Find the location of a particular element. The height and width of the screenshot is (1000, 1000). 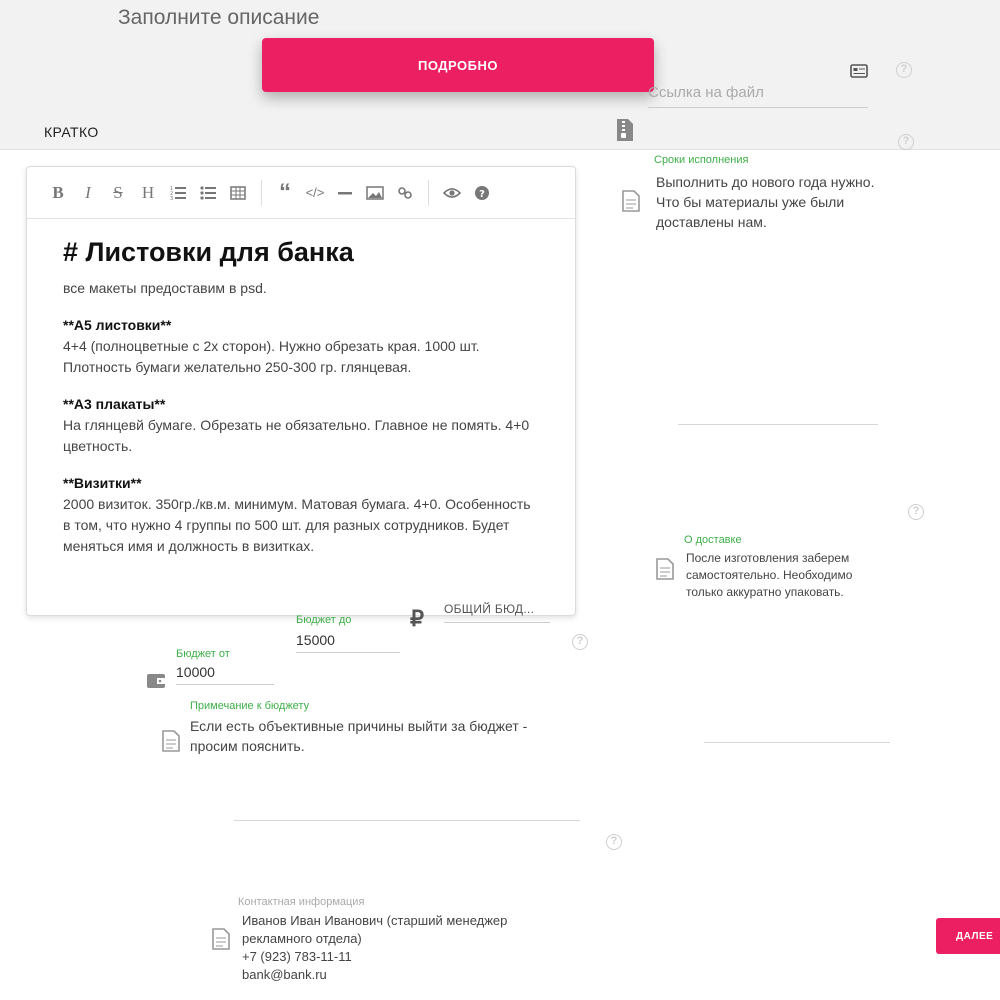

bullet-list-icon is located at coordinates (208, 193).